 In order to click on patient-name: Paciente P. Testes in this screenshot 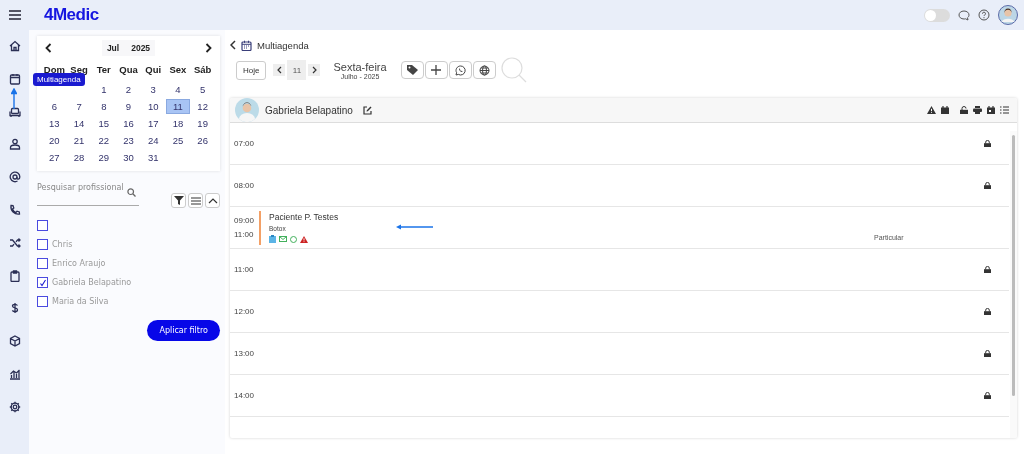, I will do `click(304, 217)`.